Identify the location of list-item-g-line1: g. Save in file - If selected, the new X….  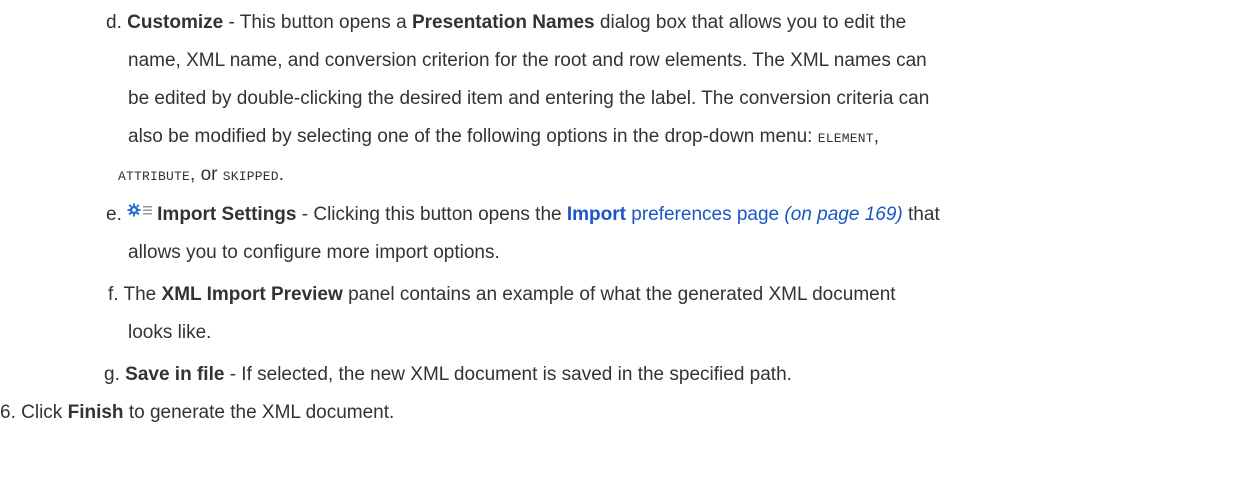
(448, 375).